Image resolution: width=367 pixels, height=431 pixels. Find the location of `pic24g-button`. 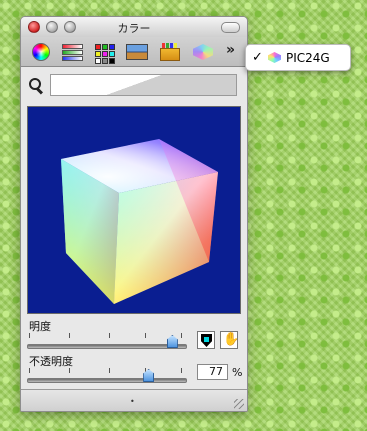

pic24g-button is located at coordinates (203, 52).